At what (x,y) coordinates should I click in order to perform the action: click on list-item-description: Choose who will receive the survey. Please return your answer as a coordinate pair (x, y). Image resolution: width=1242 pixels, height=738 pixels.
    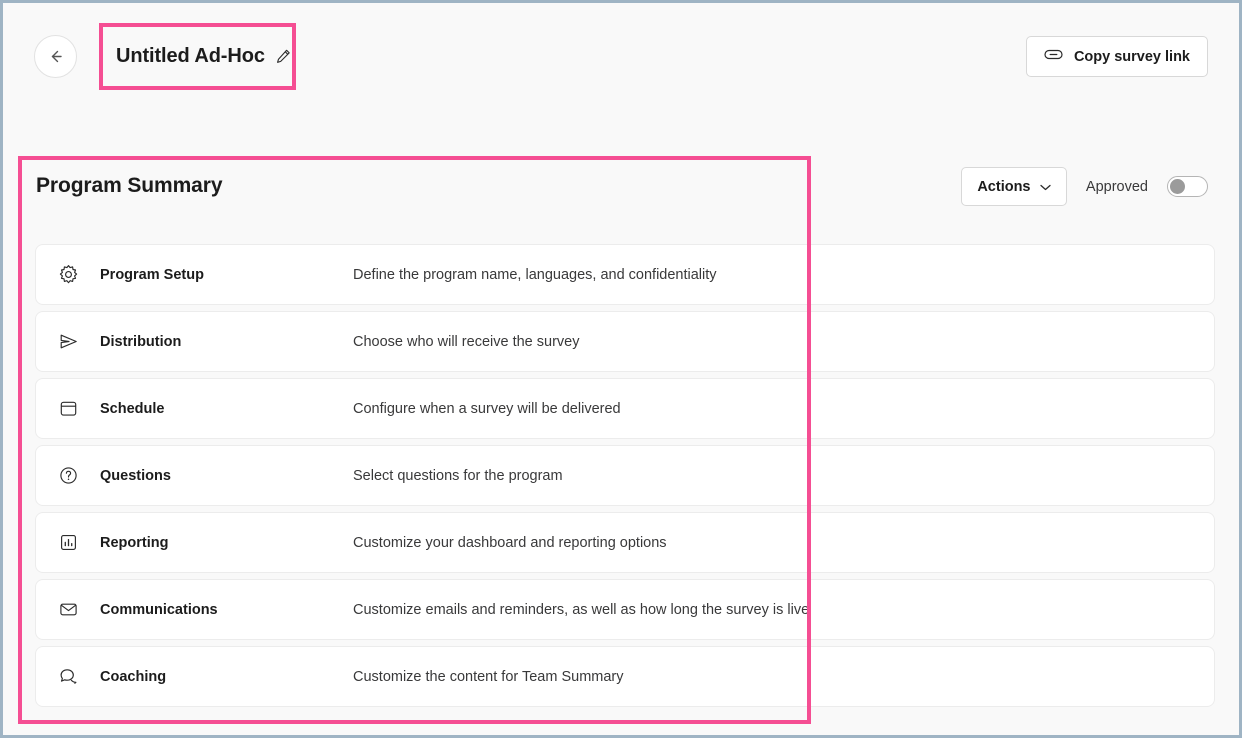
    Looking at the image, I should click on (466, 341).